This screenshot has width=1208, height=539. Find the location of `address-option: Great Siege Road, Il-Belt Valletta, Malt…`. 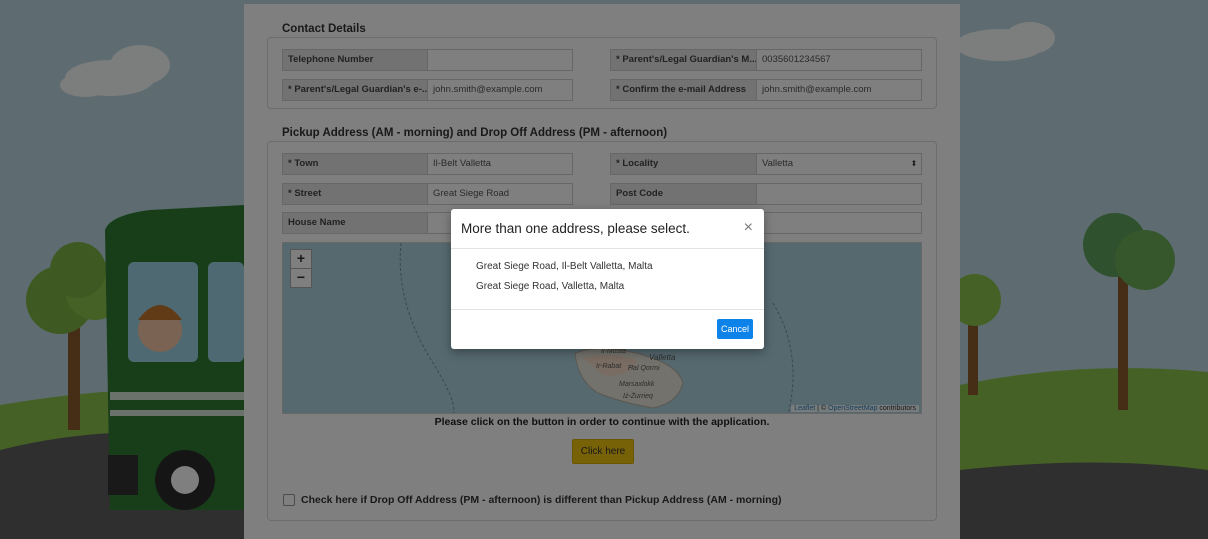

address-option: Great Siege Road, Il-Belt Valletta, Malt… is located at coordinates (564, 266).